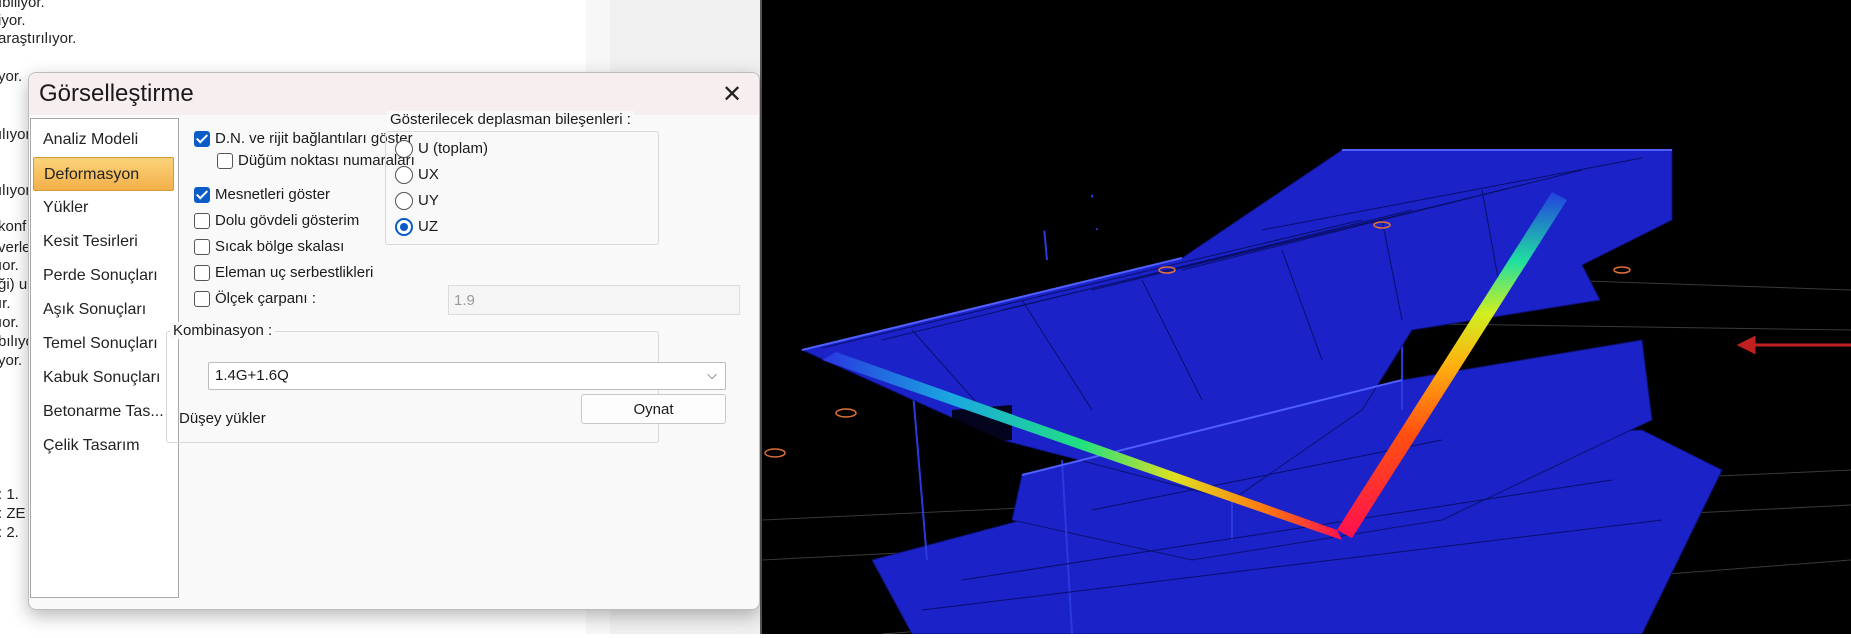  I want to click on end-releases-label: Eleman uç serbestlikleri, so click(294, 272).